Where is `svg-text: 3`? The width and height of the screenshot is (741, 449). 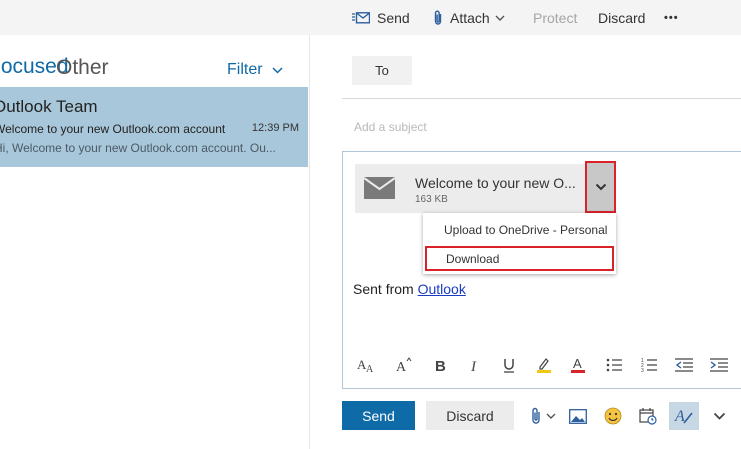
svg-text: 3 is located at coordinates (642, 370).